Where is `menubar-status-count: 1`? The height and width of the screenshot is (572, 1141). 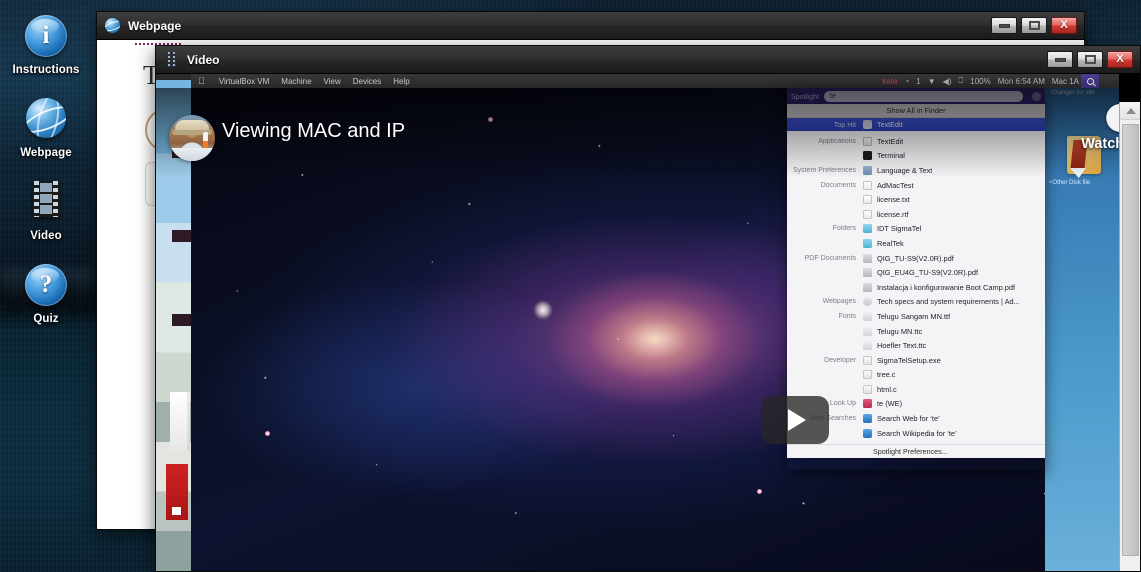 menubar-status-count: 1 is located at coordinates (918, 81).